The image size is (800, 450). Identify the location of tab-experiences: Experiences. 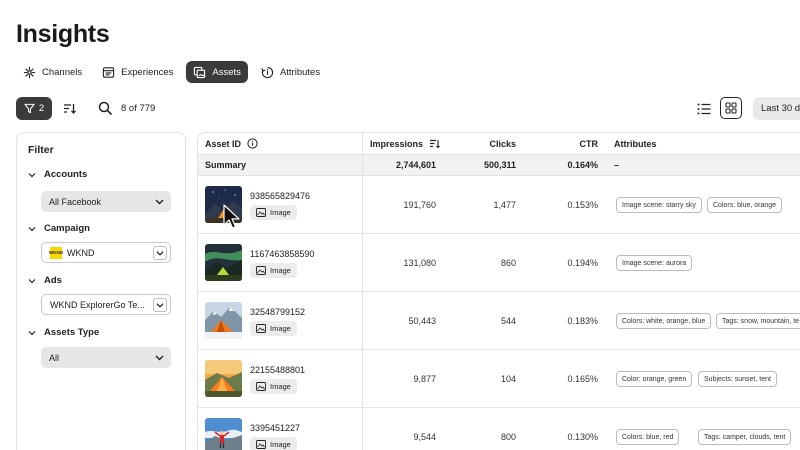
(137, 72).